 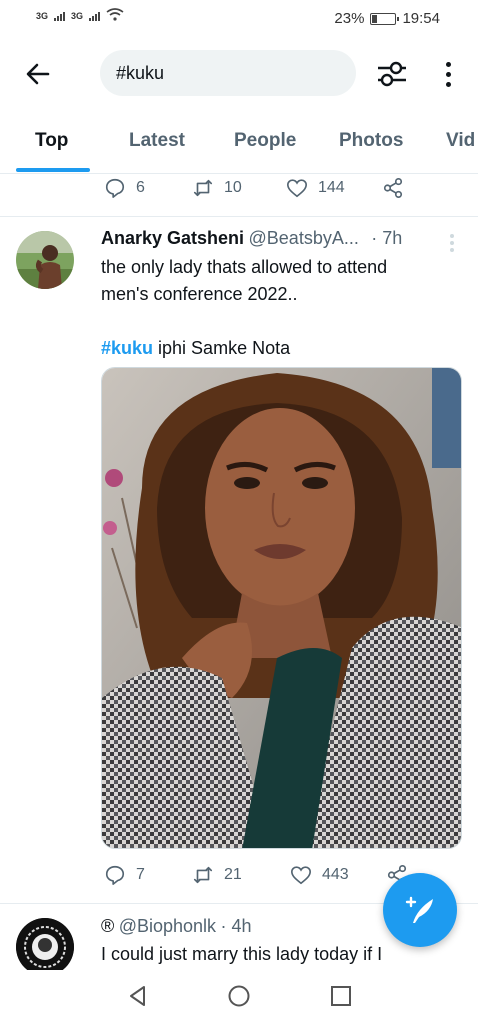 What do you see at coordinates (233, 187) in the screenshot?
I see `retweet-count: 10` at bounding box center [233, 187].